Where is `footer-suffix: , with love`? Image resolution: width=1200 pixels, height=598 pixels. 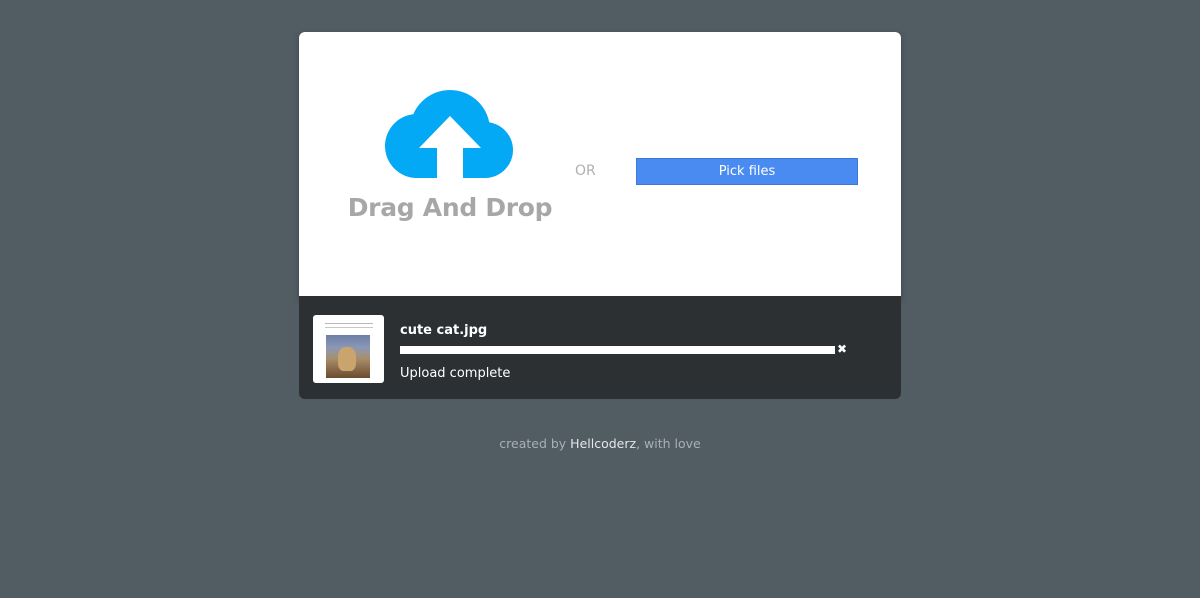
footer-suffix: , with love is located at coordinates (668, 443).